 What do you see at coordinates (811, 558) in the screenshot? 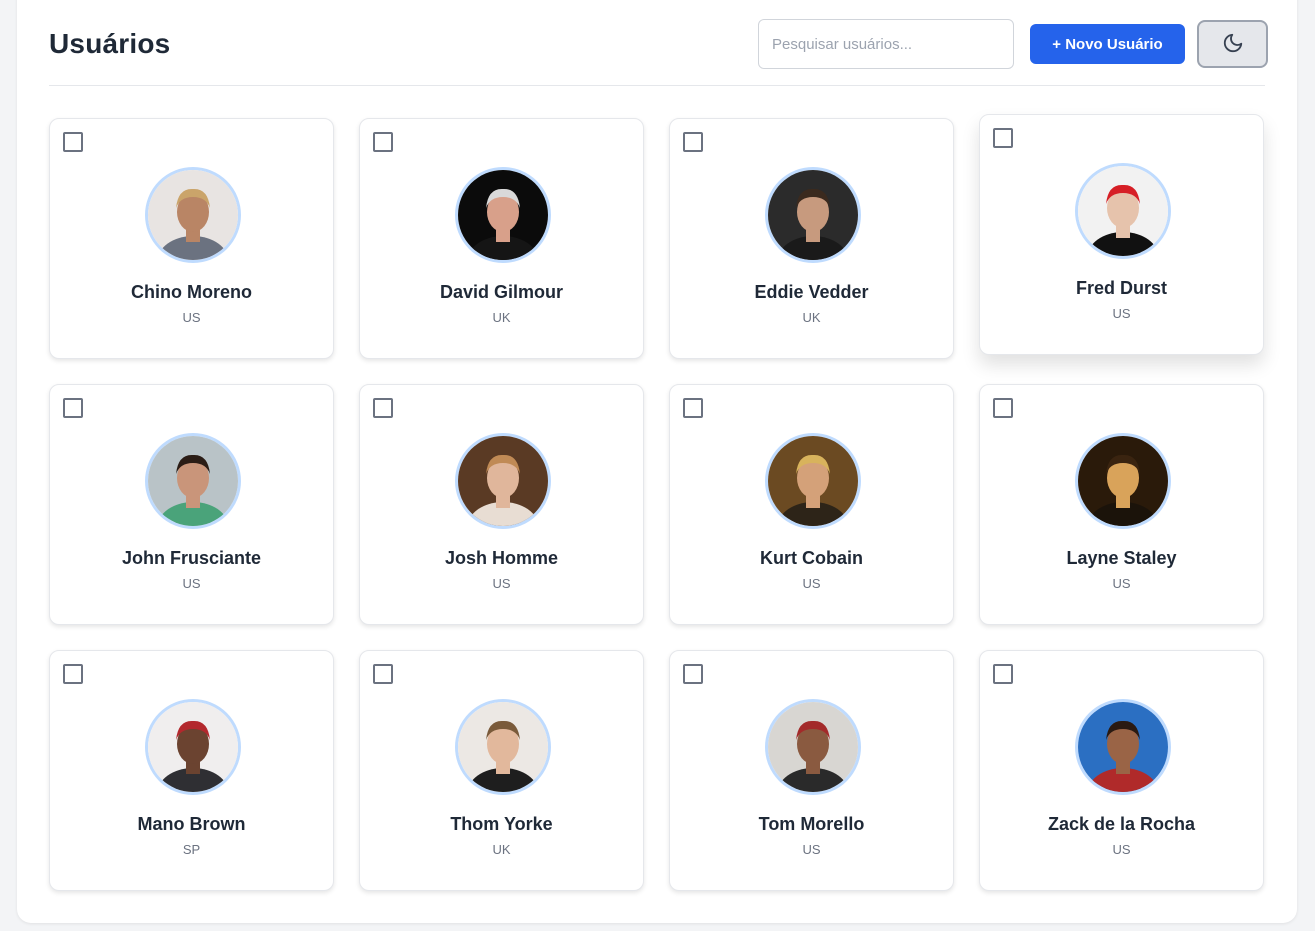
I see `user-name: Kurt Cobain` at bounding box center [811, 558].